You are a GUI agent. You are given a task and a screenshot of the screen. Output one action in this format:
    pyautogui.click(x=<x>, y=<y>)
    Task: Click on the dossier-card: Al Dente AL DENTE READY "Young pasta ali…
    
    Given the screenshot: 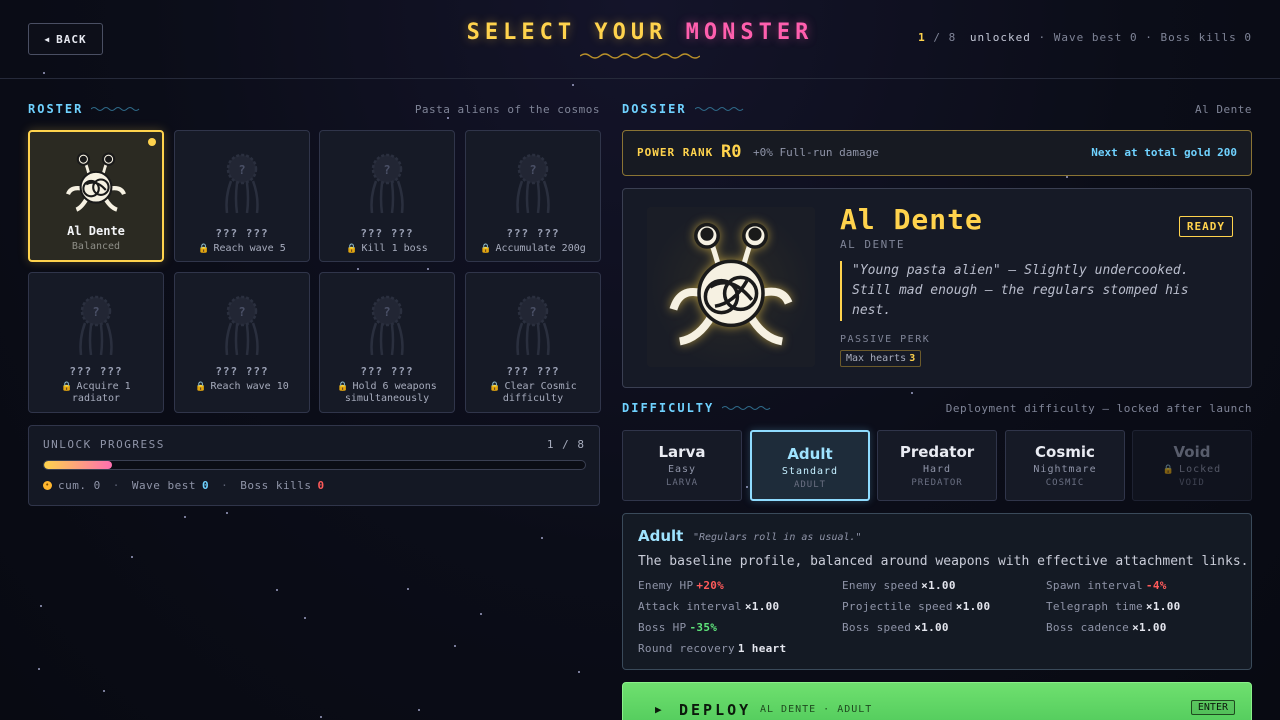 What is the action you would take?
    pyautogui.click(x=937, y=288)
    